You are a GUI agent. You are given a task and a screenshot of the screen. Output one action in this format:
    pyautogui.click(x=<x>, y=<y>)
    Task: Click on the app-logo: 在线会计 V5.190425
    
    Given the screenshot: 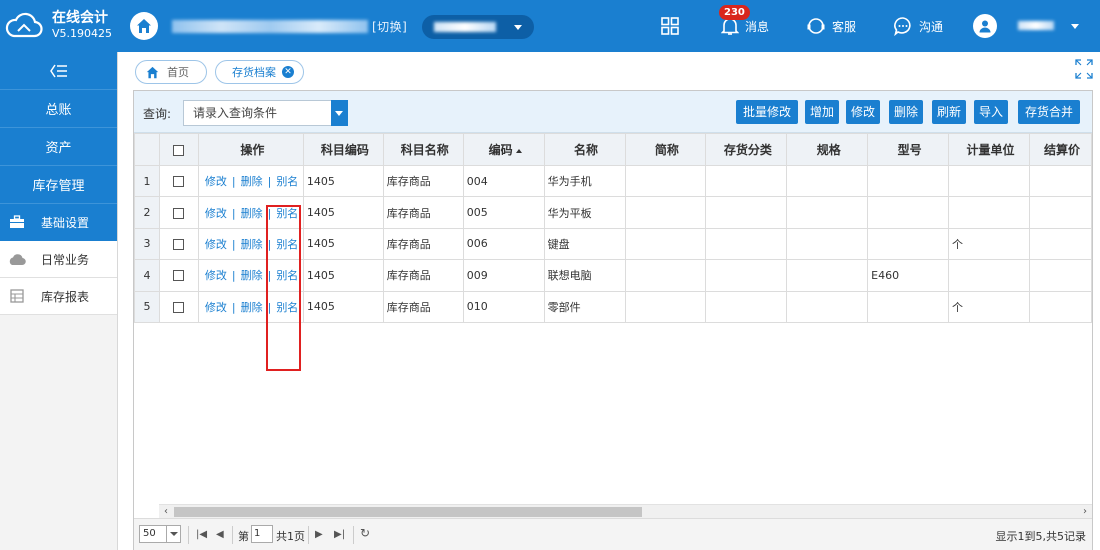 What is the action you would take?
    pyautogui.click(x=59, y=26)
    